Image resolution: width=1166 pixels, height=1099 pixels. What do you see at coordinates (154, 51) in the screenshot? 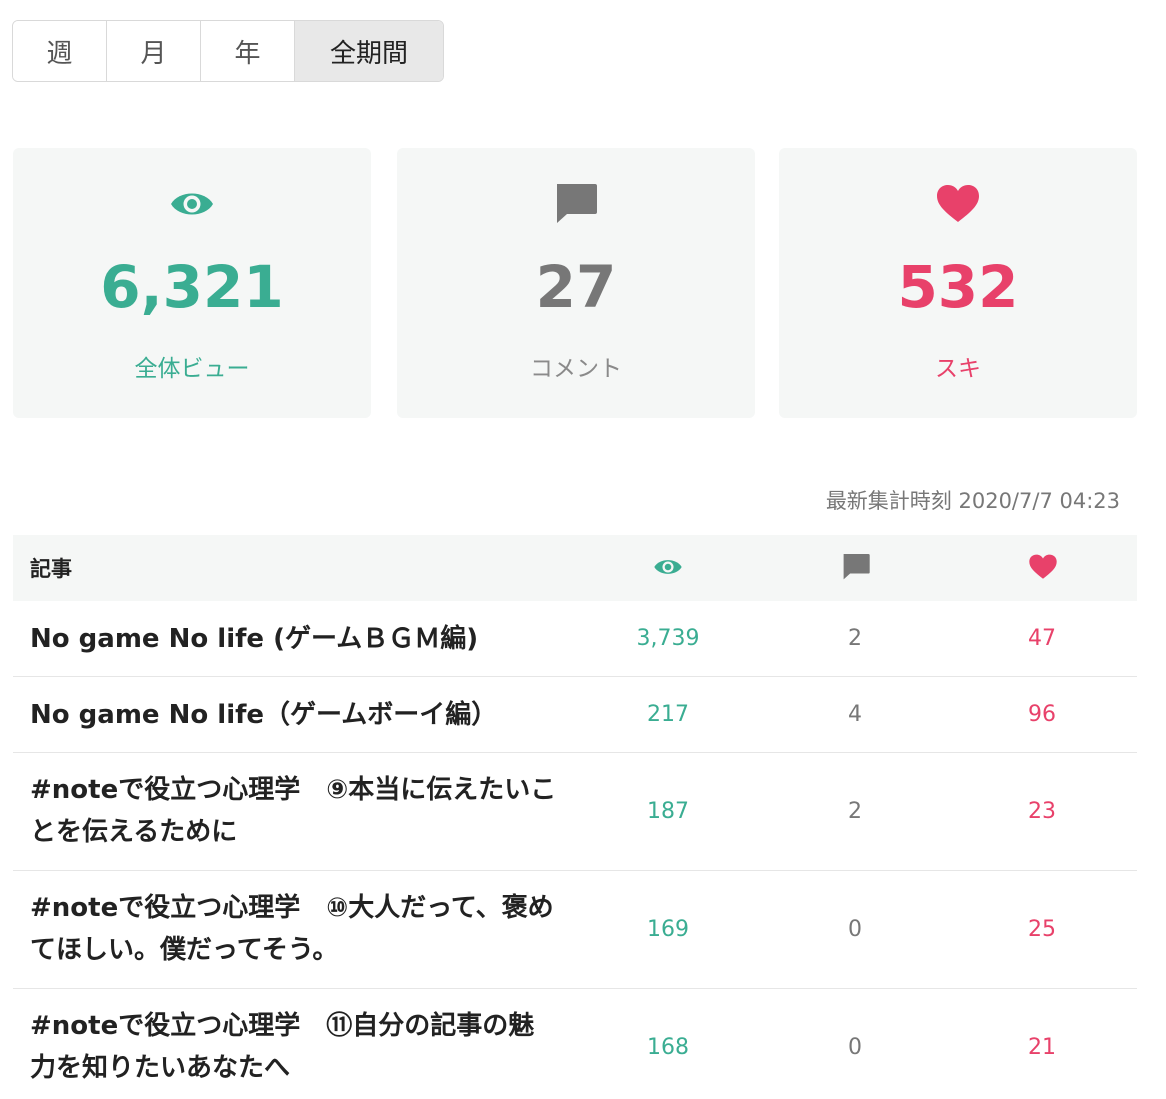
I see `tab-month: 月` at bounding box center [154, 51].